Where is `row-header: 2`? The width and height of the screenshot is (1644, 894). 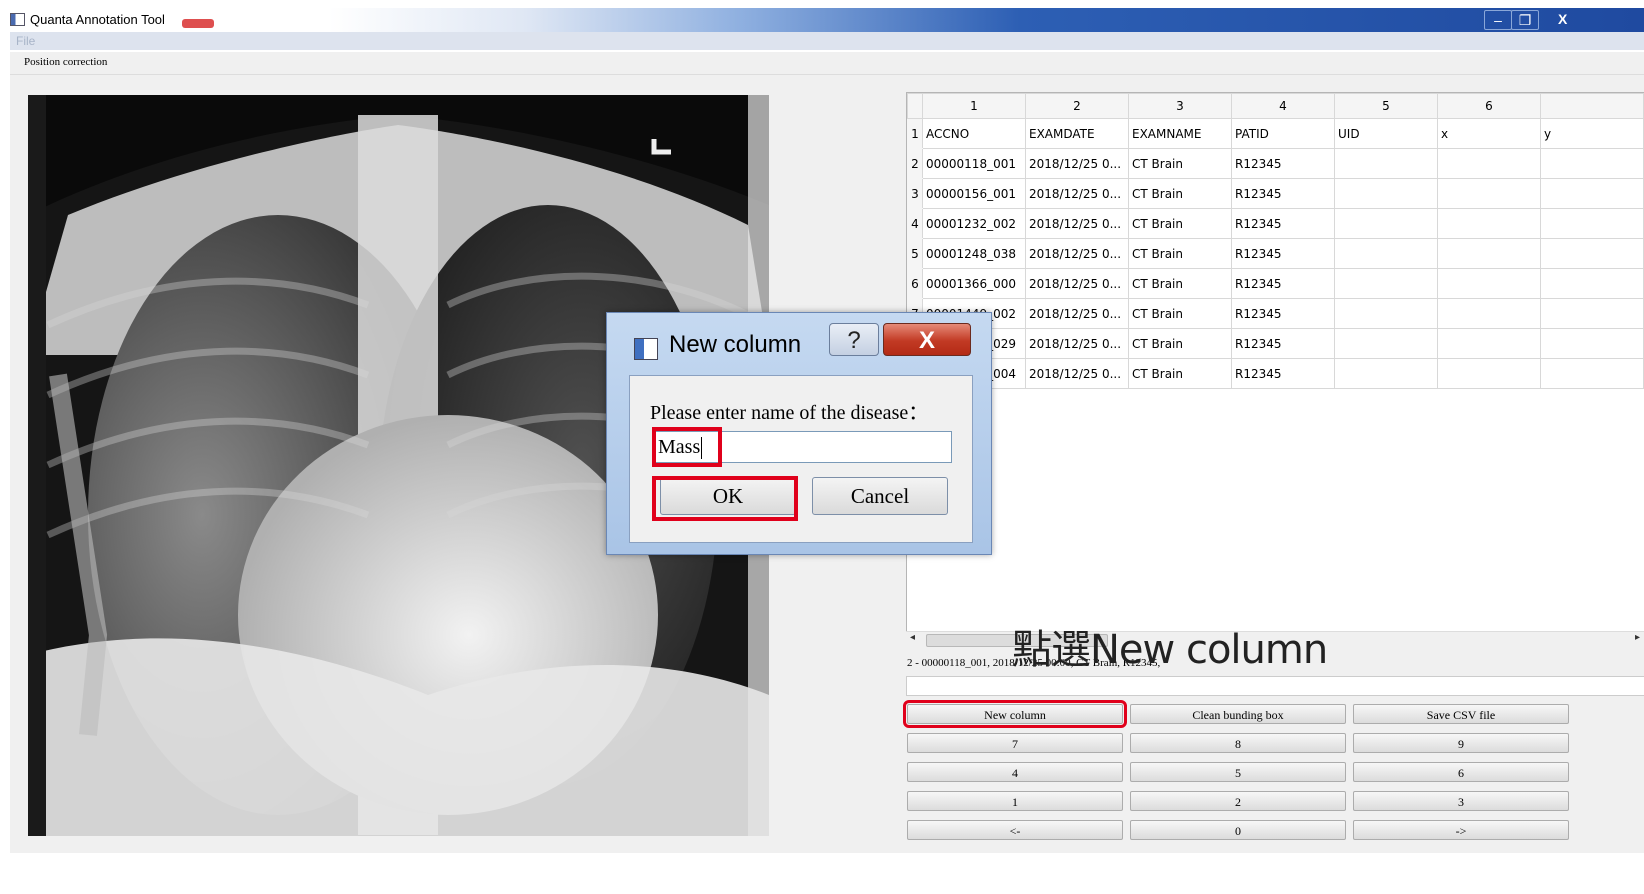 row-header: 2 is located at coordinates (915, 163).